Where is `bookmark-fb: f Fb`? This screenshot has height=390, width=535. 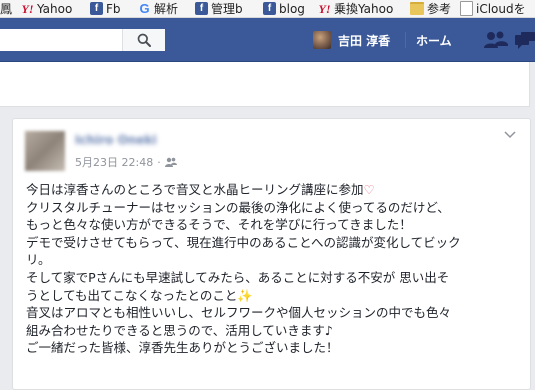 bookmark-fb: f Fb is located at coordinates (105, 8).